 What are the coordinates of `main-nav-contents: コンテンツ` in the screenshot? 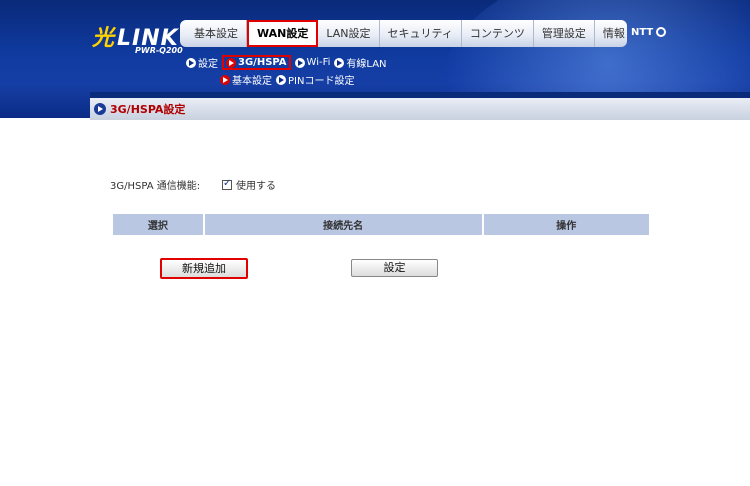 It's located at (498, 33).